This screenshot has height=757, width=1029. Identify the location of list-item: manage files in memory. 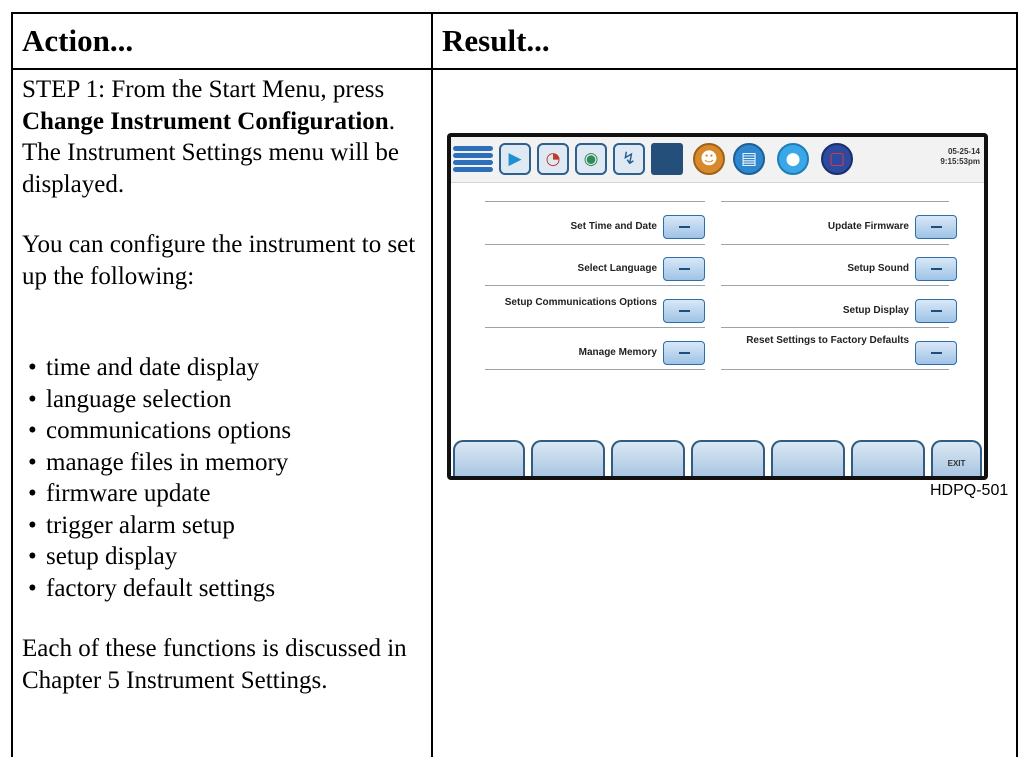
(156, 463).